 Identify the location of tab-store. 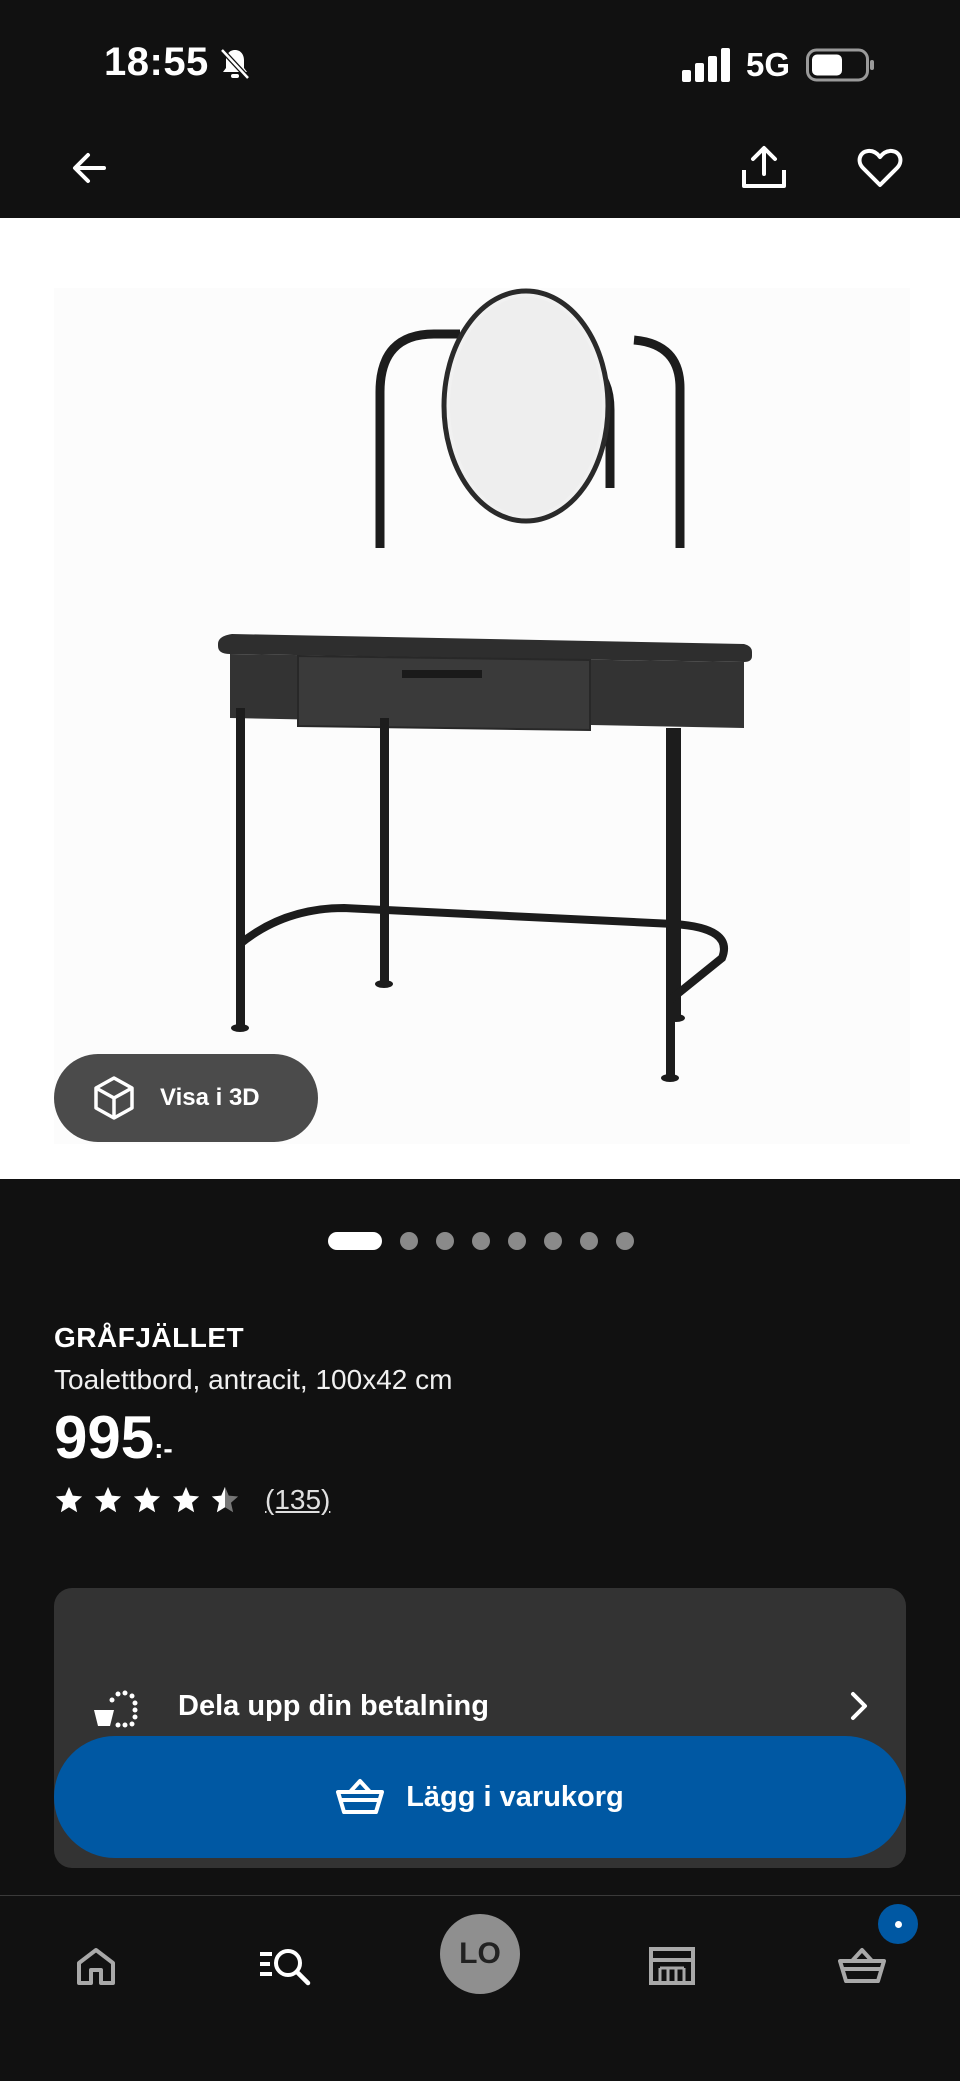
(672, 1966).